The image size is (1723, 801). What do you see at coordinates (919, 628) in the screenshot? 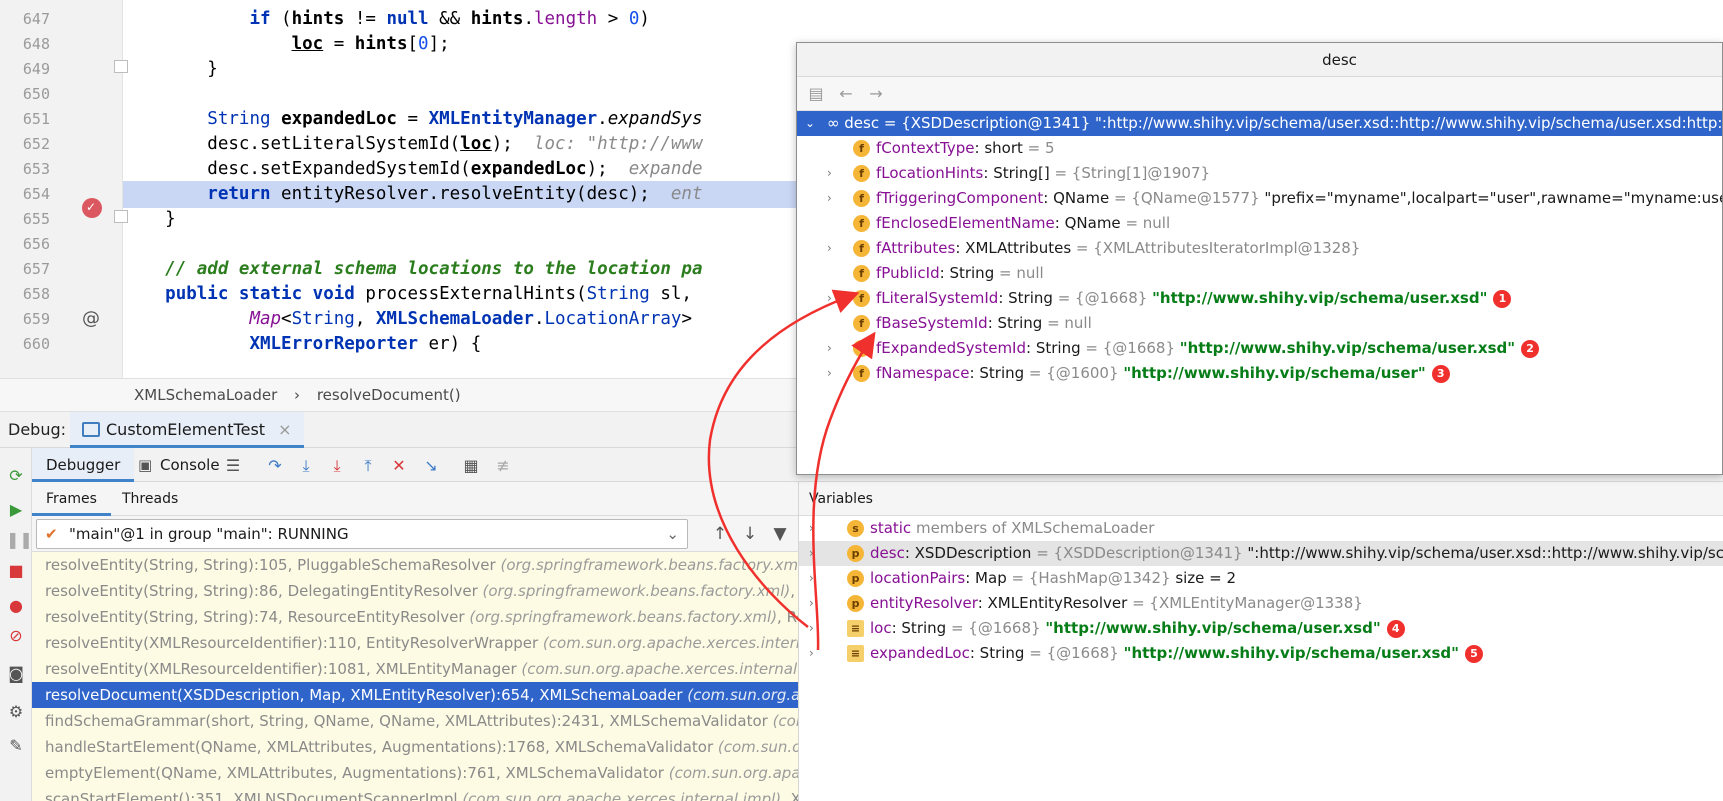
I see `var-type: : String` at bounding box center [919, 628].